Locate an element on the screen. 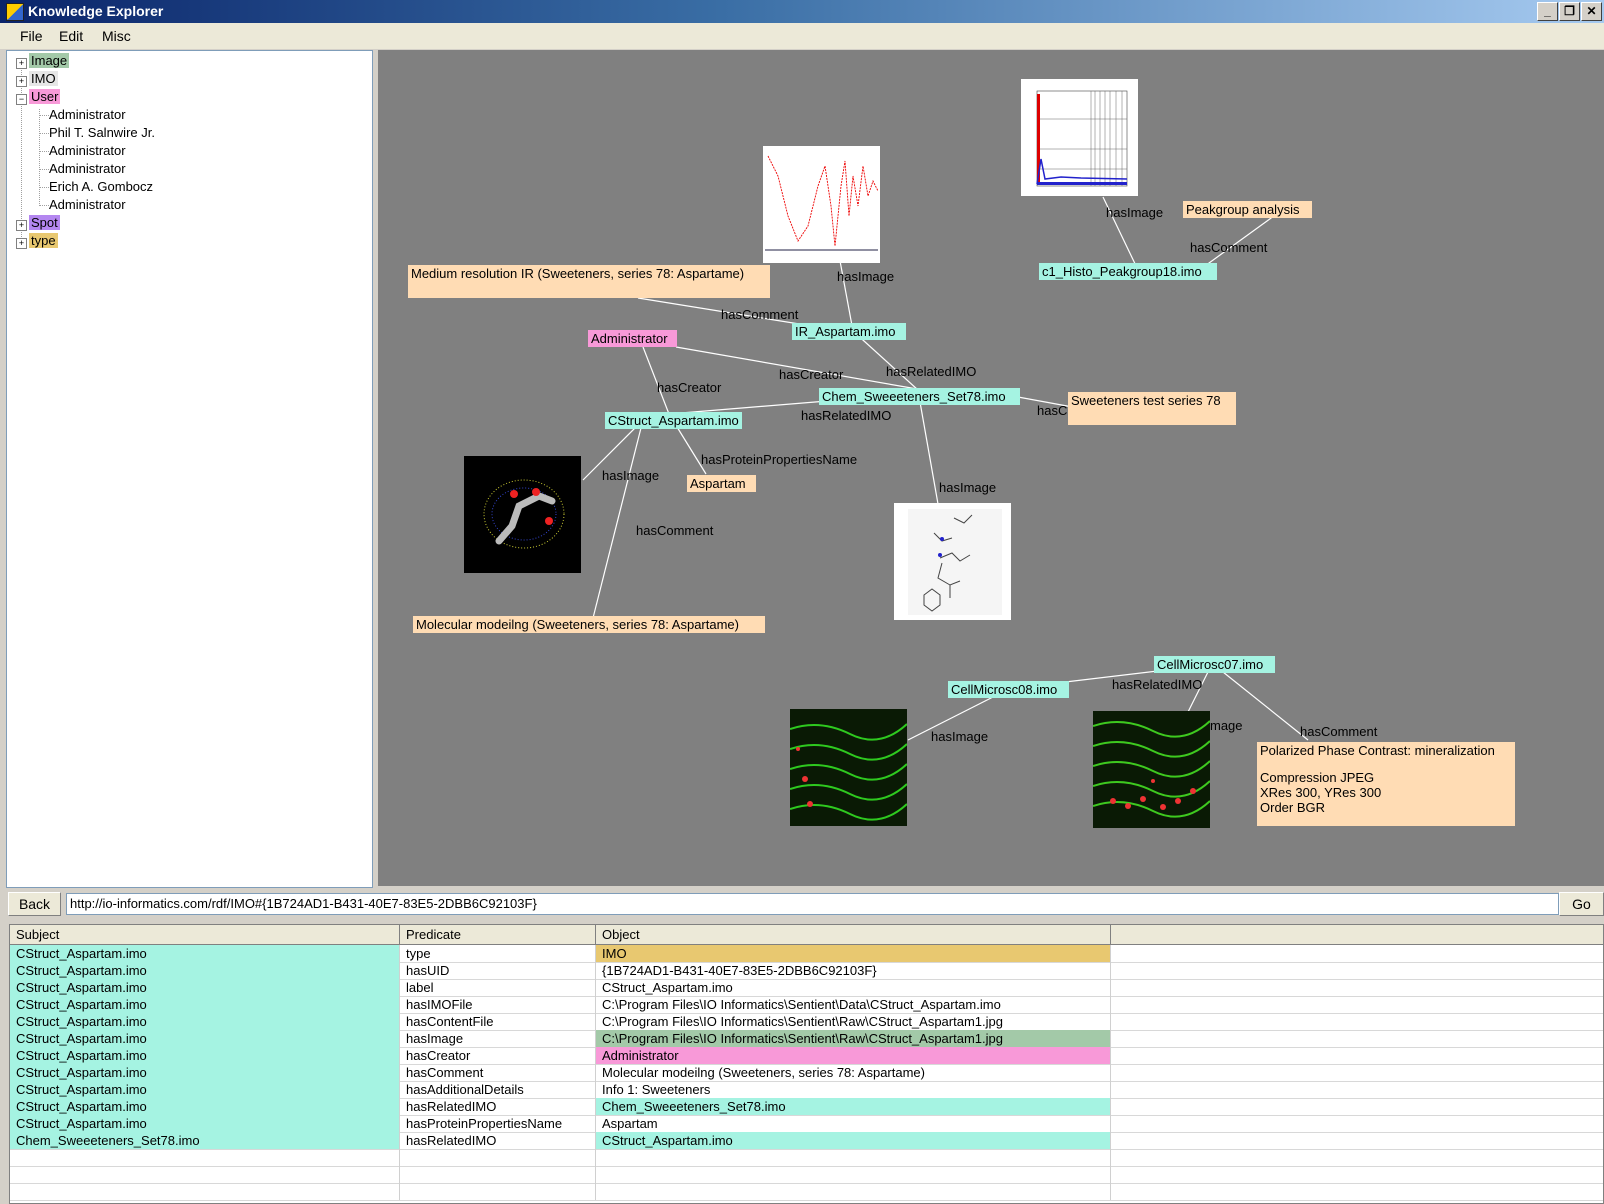 The height and width of the screenshot is (1204, 1604). tree-node-user: User is located at coordinates (45, 97).